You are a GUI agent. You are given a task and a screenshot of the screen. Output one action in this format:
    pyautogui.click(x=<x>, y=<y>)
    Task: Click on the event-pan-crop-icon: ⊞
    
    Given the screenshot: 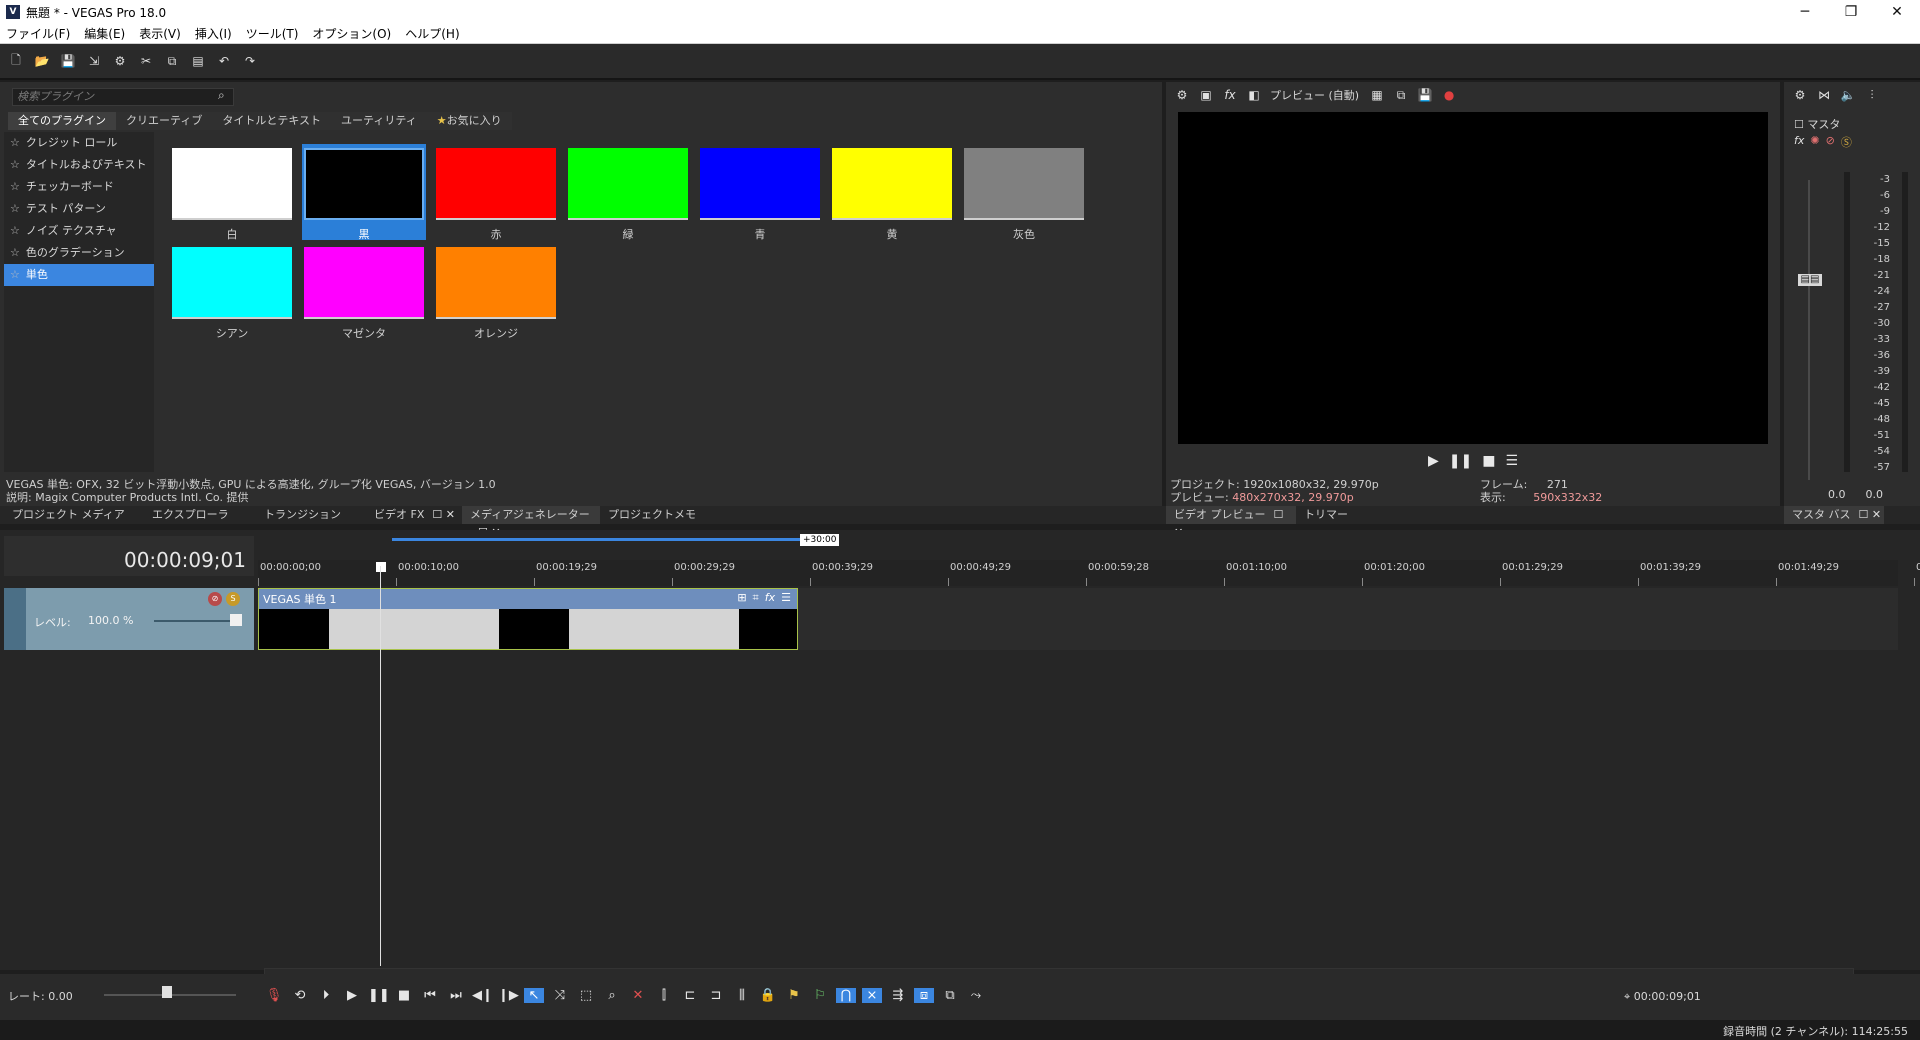 What is the action you would take?
    pyautogui.click(x=741, y=598)
    